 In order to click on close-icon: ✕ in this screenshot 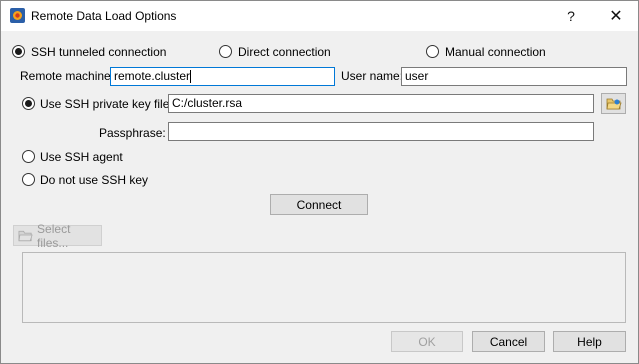, I will do `click(616, 16)`.